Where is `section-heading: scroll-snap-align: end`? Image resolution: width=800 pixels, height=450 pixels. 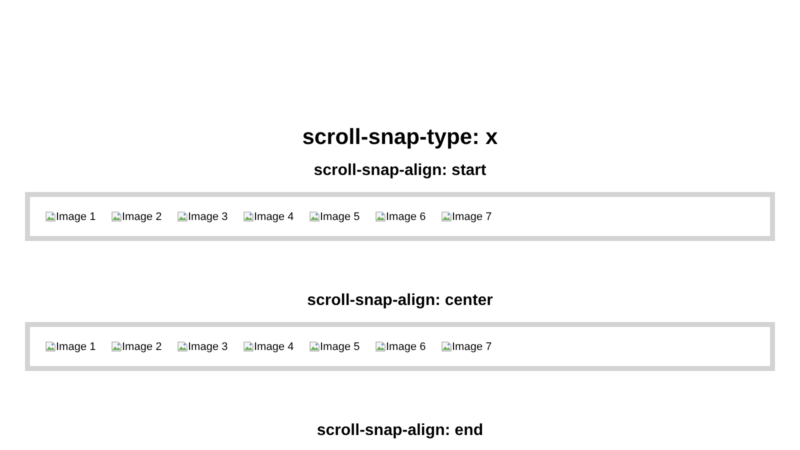
section-heading: scroll-snap-align: end is located at coordinates (400, 431).